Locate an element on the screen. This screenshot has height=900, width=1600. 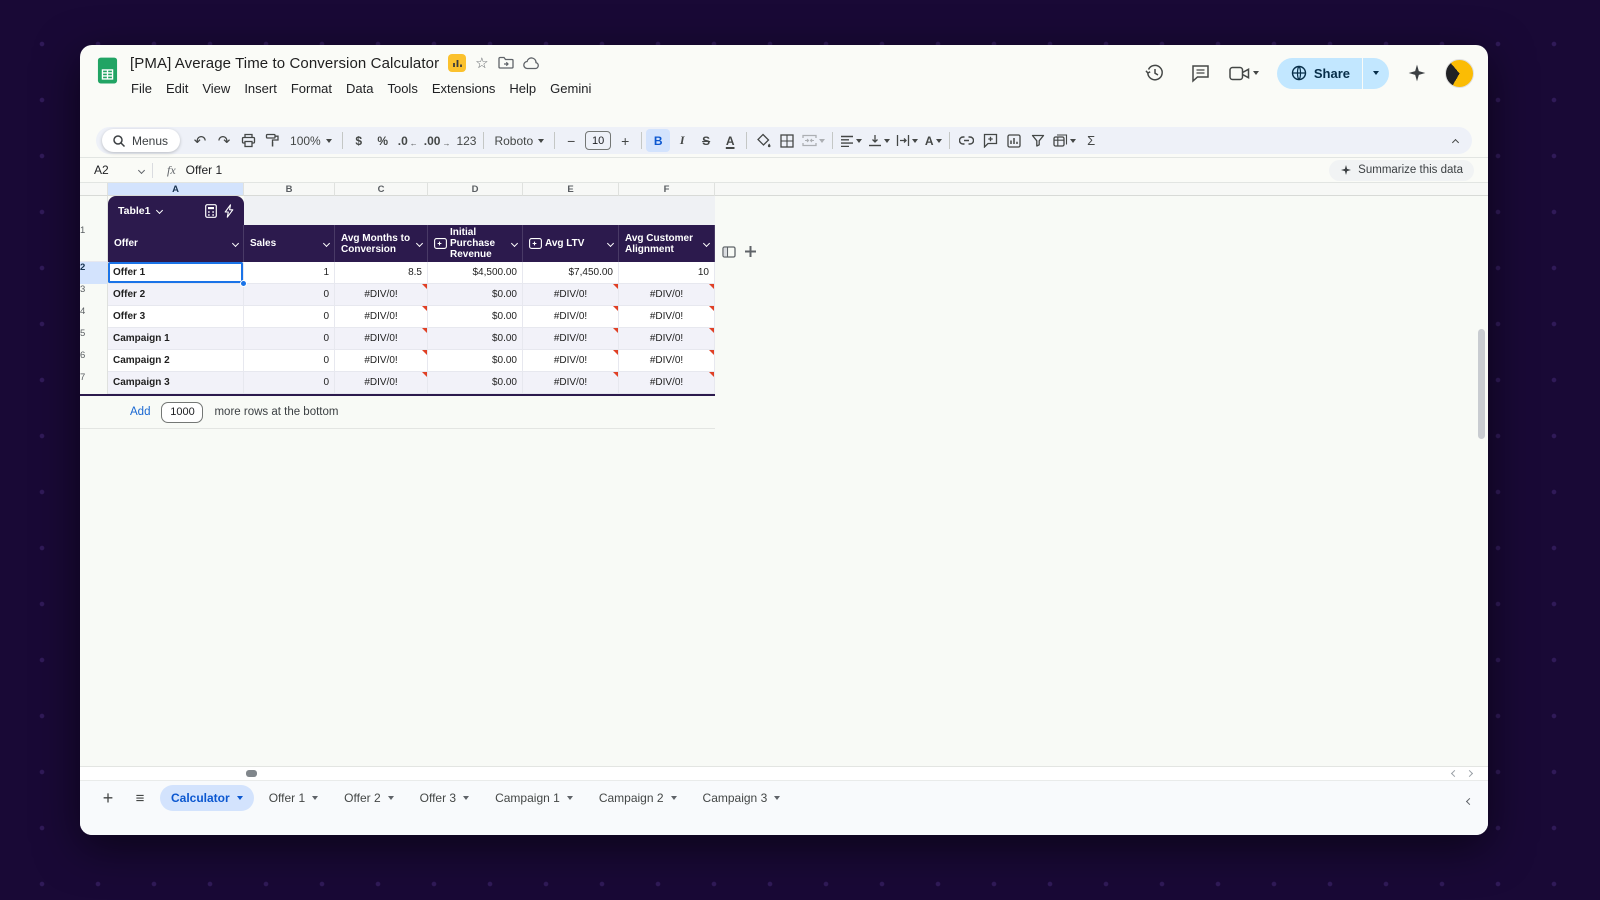
table-chip-chevron-icon is located at coordinates (160, 210).